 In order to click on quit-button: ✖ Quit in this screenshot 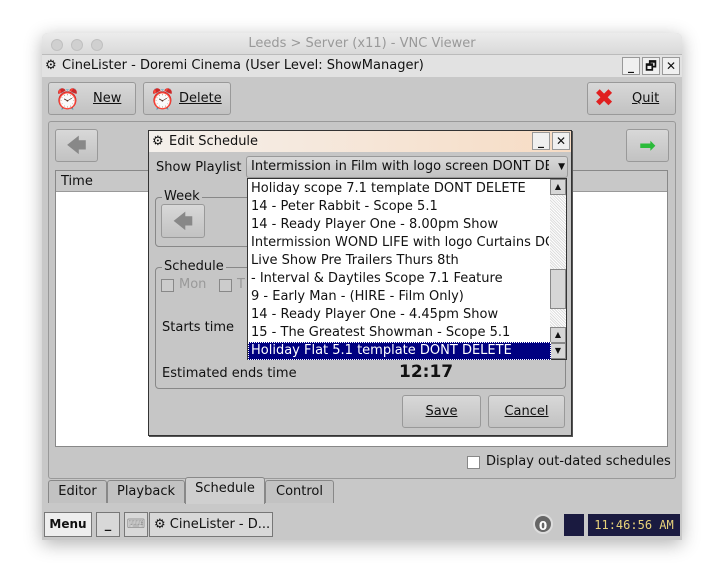, I will do `click(631, 98)`.